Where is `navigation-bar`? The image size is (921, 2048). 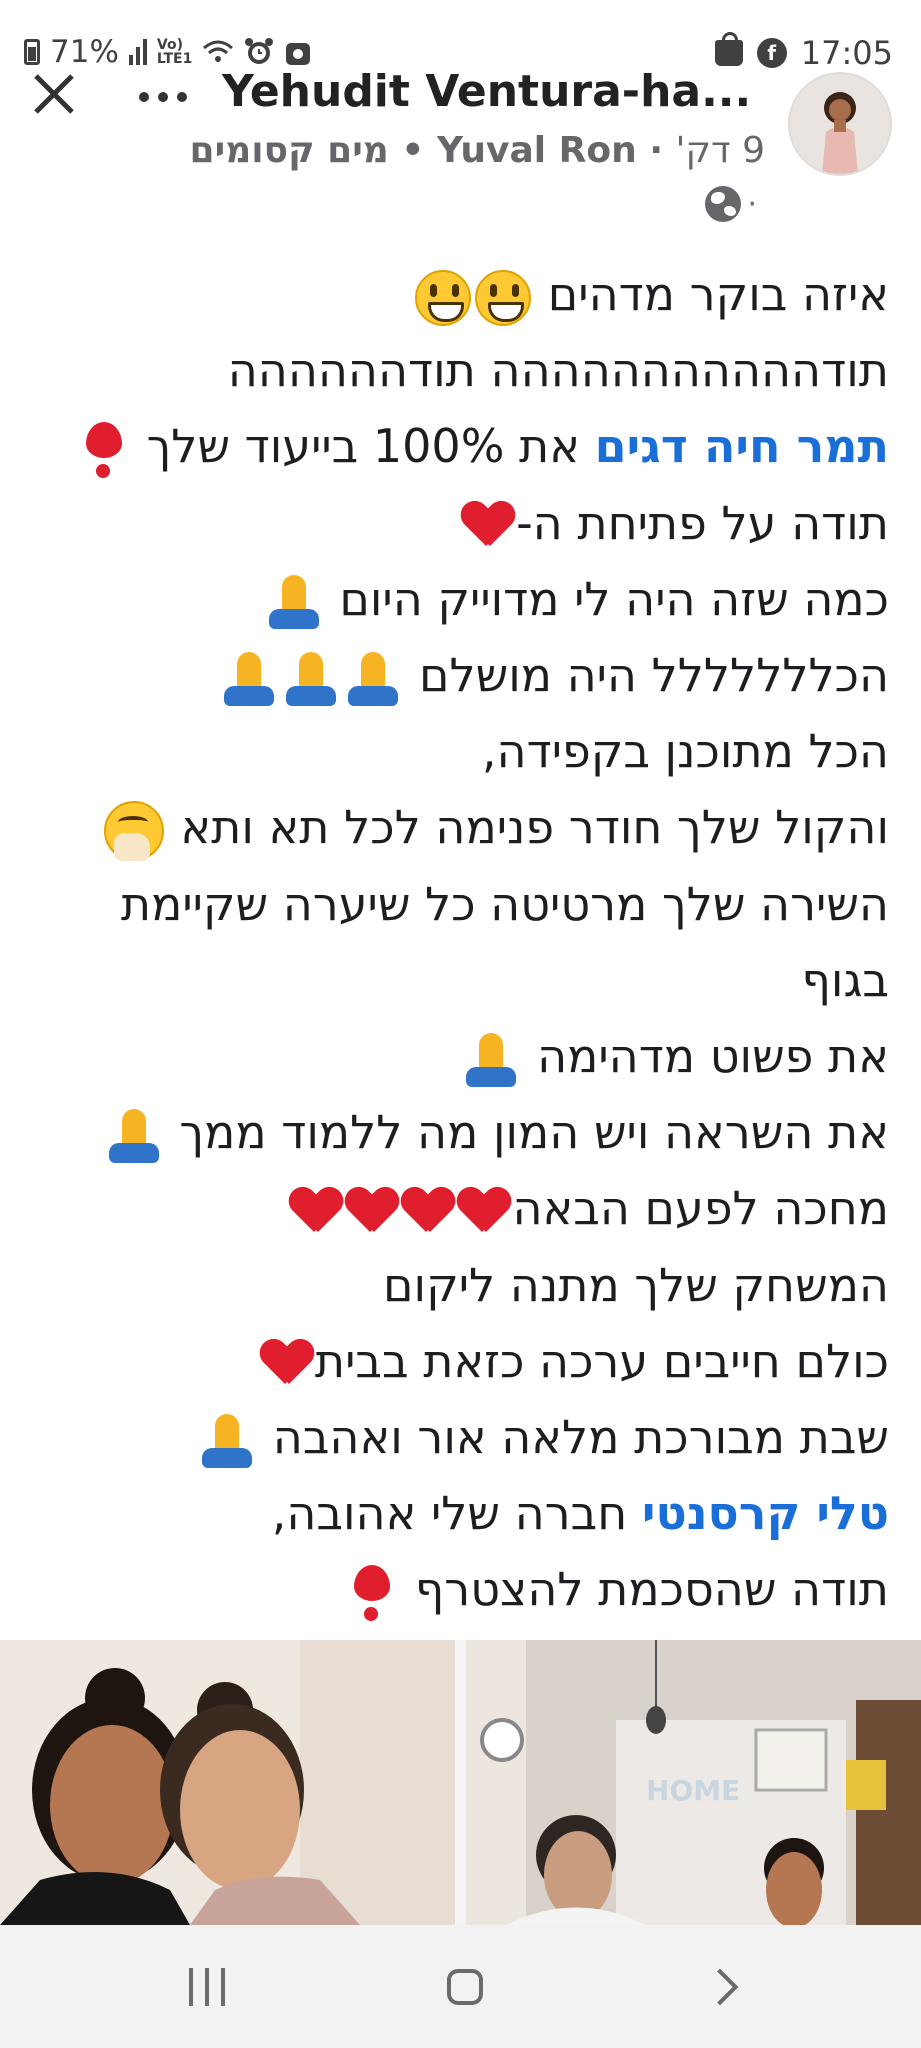
navigation-bar is located at coordinates (460, 1986).